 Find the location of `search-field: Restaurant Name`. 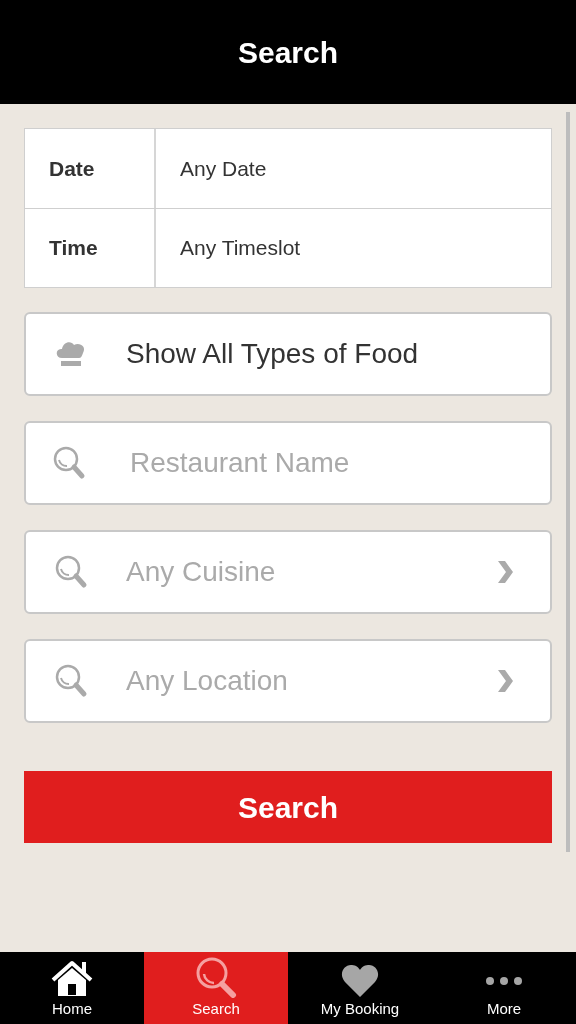

search-field: Restaurant Name is located at coordinates (288, 463).